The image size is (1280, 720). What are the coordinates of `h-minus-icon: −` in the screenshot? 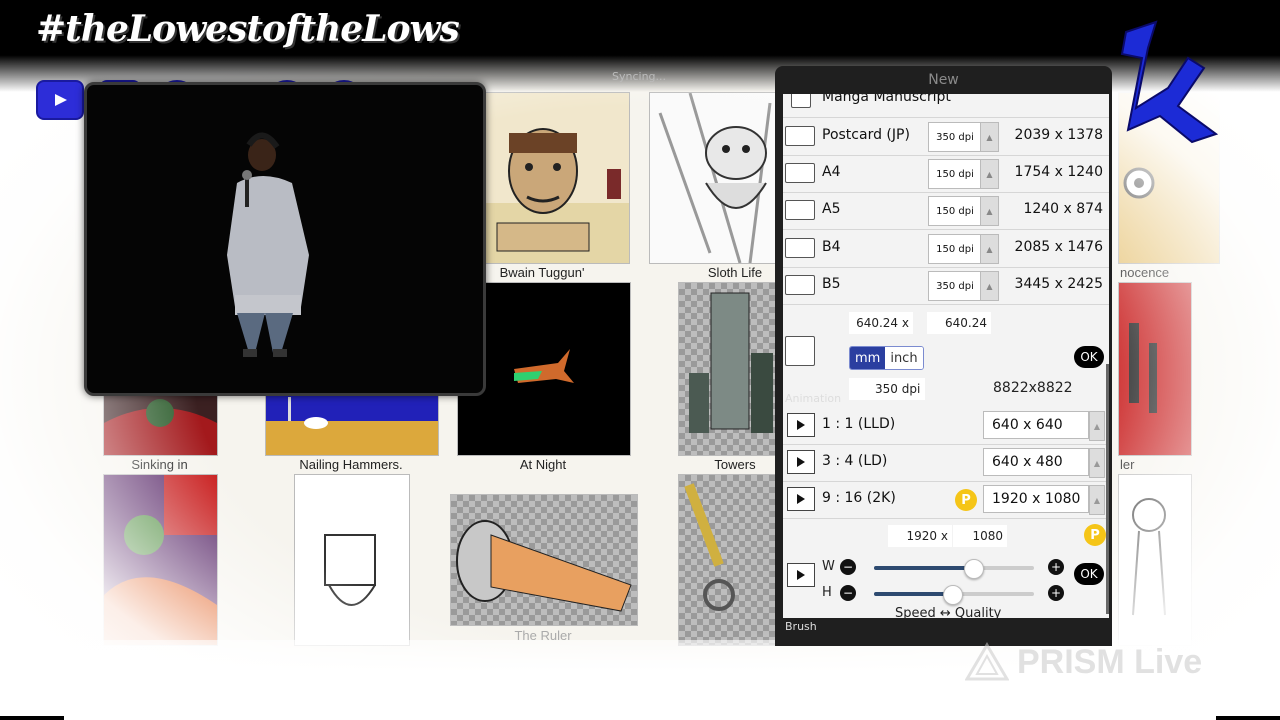 It's located at (848, 593).